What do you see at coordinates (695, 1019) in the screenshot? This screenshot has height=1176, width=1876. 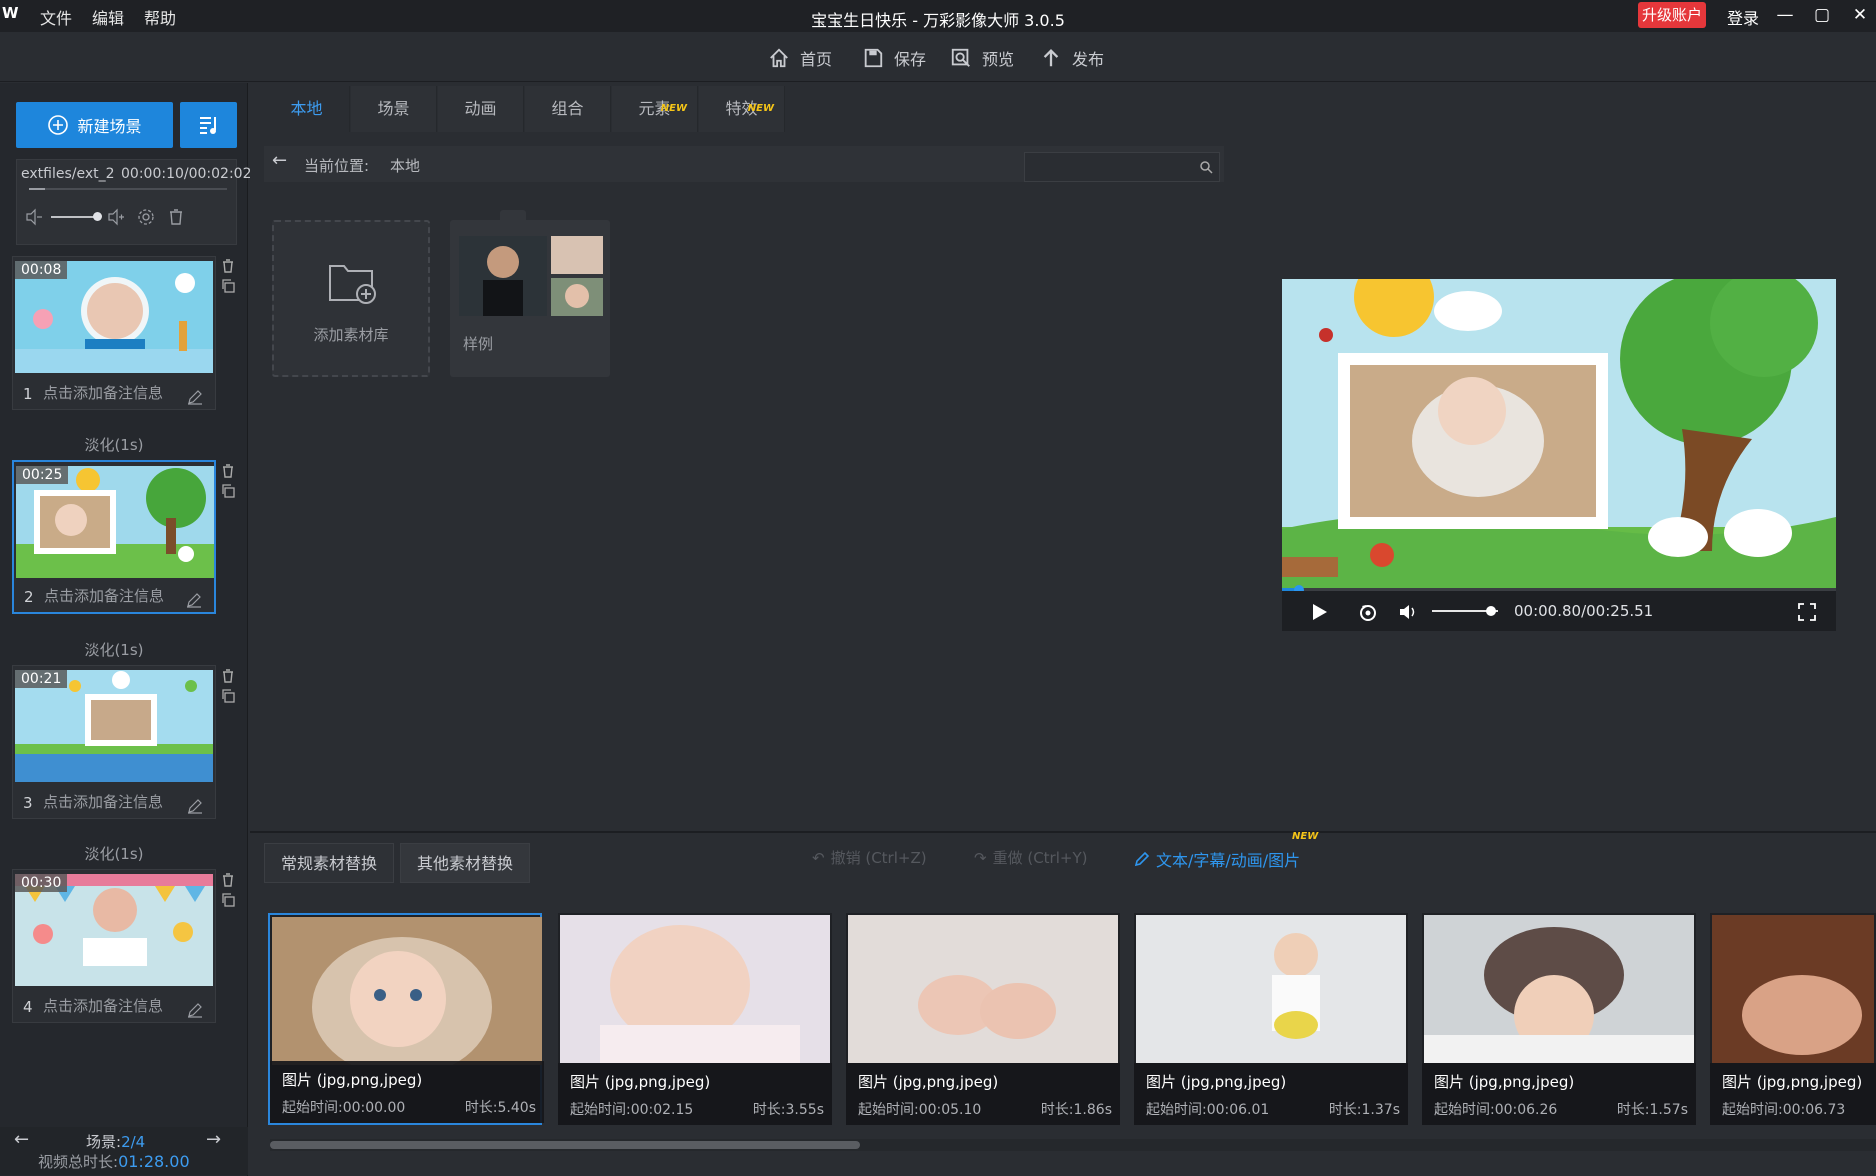 I see `material-card-2: 图片 (jpg,png,jpeg) 起始时间:00:02.15 时长:3.55s` at bounding box center [695, 1019].